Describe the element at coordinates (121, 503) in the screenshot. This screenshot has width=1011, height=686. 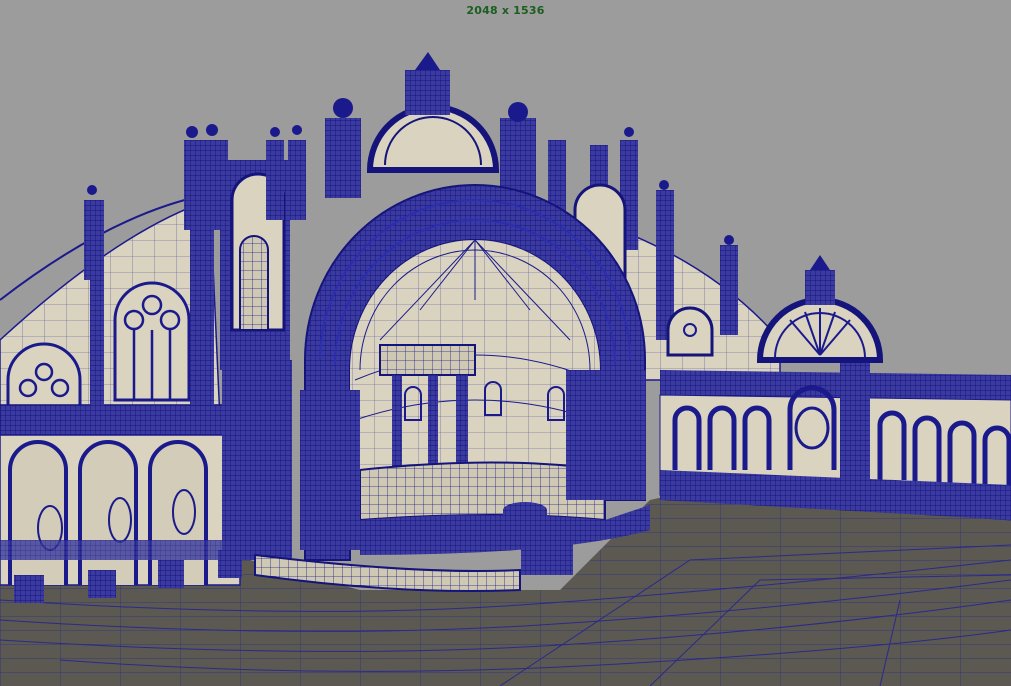
I see `left-arcade` at that location.